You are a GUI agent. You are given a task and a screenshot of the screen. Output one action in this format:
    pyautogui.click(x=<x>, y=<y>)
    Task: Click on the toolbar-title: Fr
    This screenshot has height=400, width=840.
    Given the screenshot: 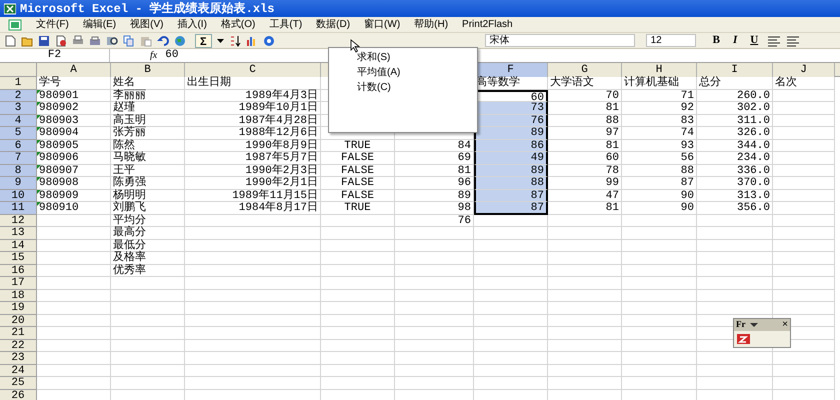 What is the action you would take?
    pyautogui.click(x=741, y=325)
    